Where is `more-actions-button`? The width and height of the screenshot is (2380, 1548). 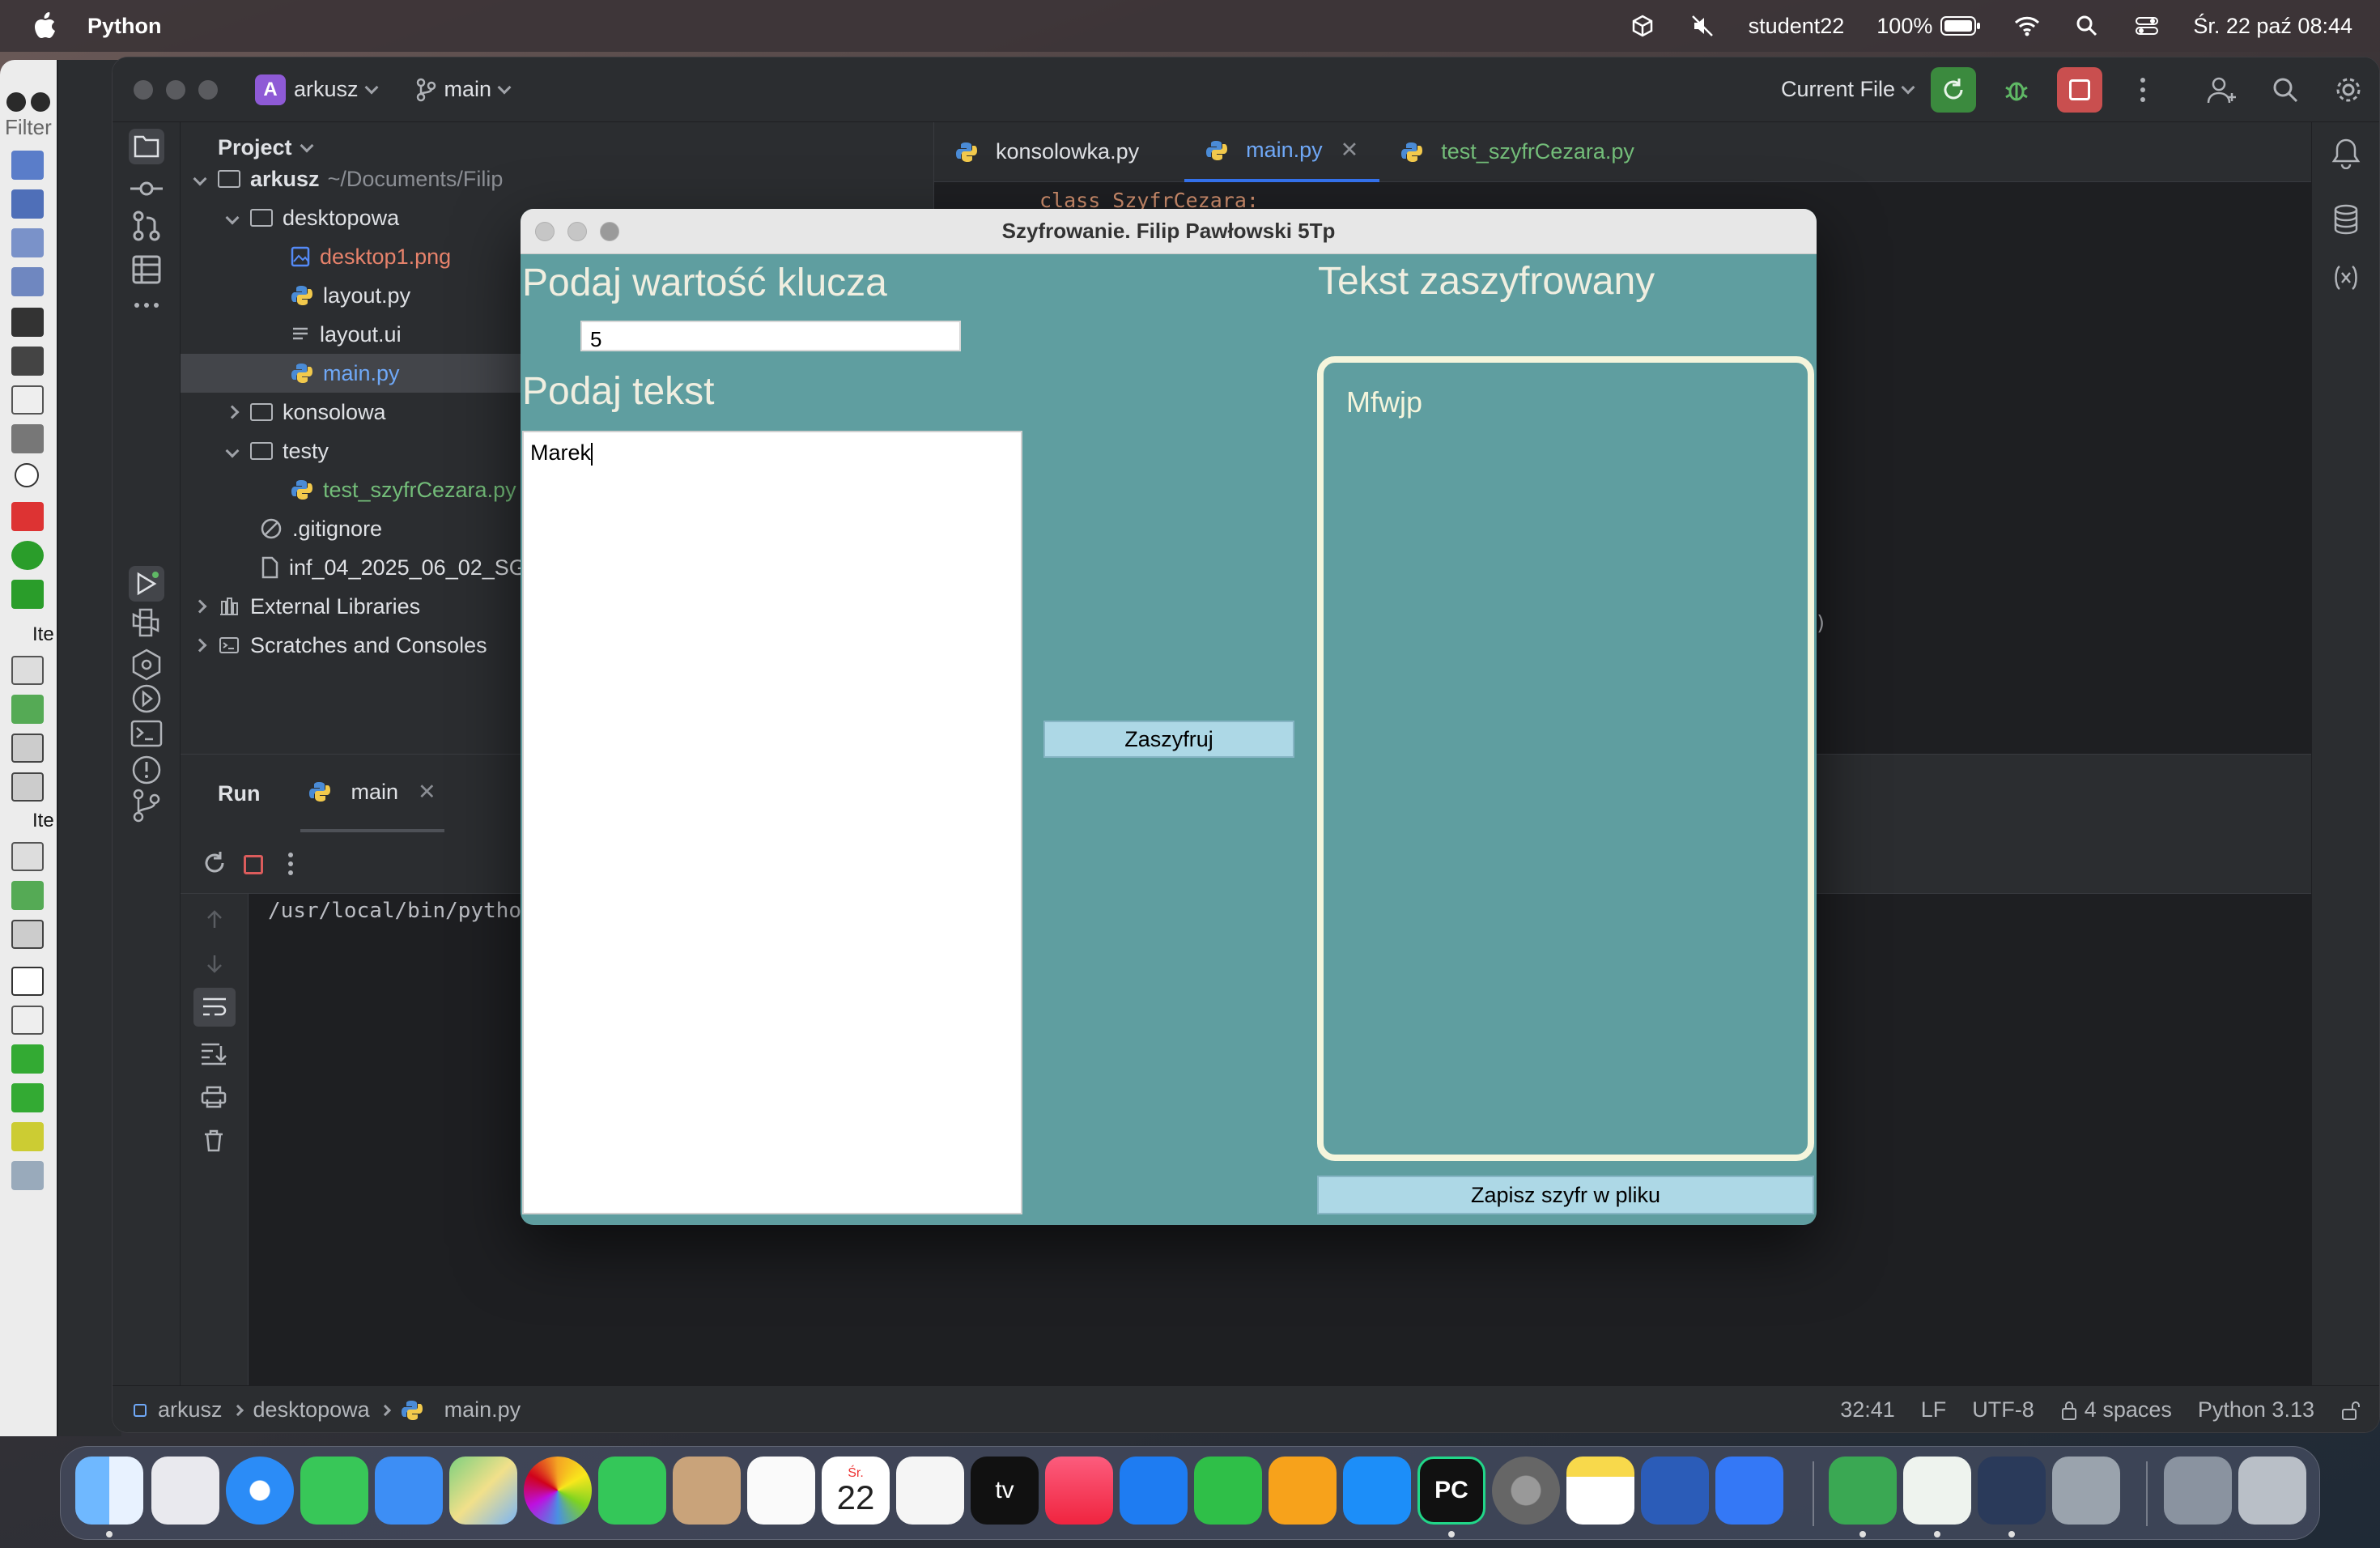
more-actions-button is located at coordinates (2142, 90).